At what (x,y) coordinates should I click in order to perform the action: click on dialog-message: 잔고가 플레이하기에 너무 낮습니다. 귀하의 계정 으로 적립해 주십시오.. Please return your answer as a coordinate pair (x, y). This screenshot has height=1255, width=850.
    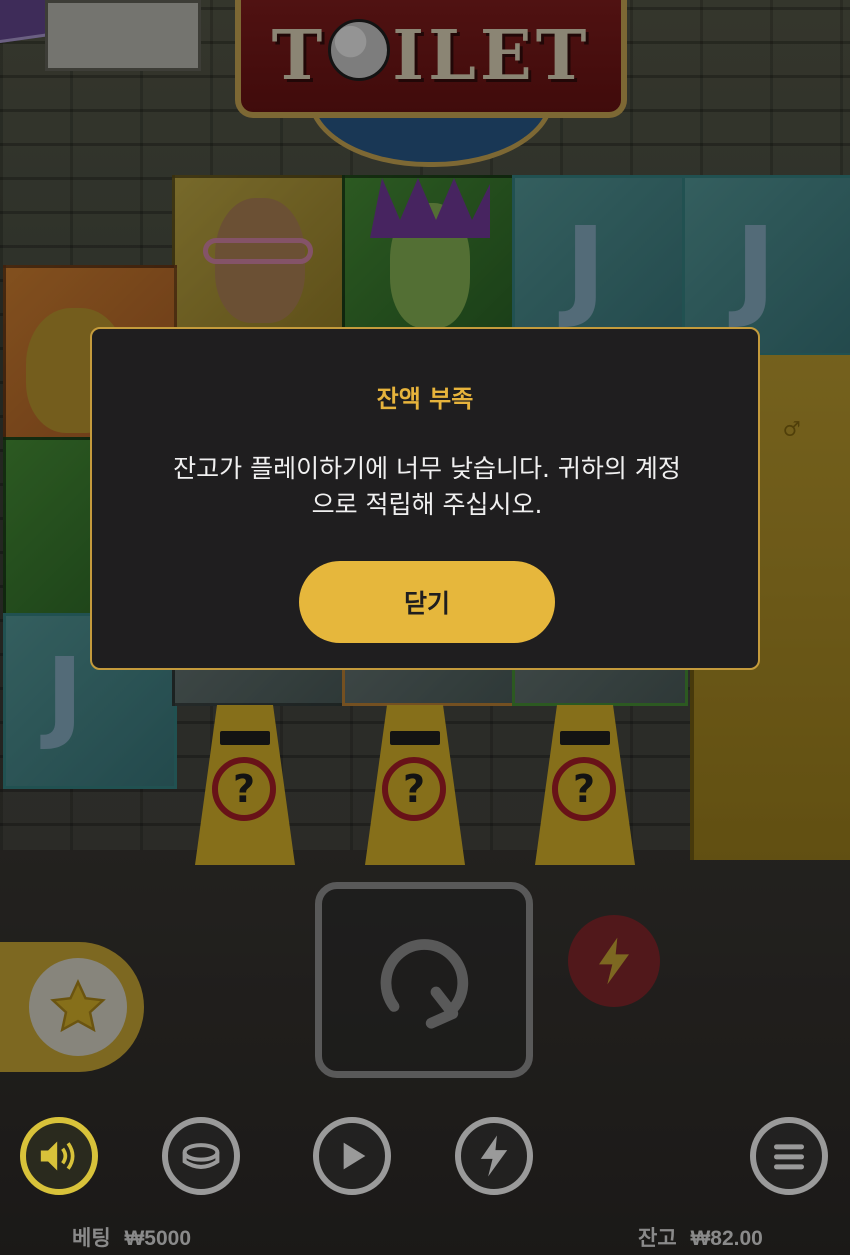
    Looking at the image, I should click on (427, 486).